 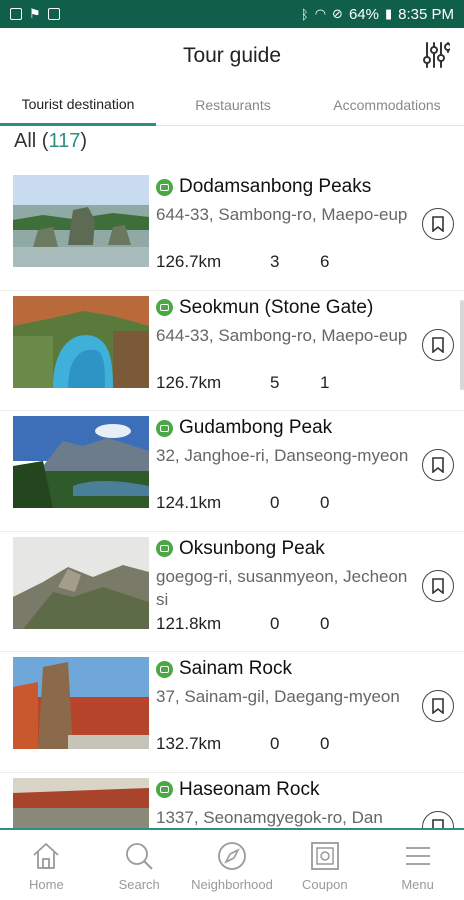 I want to click on item-name: Dodamsanbong Peaks, so click(x=275, y=186).